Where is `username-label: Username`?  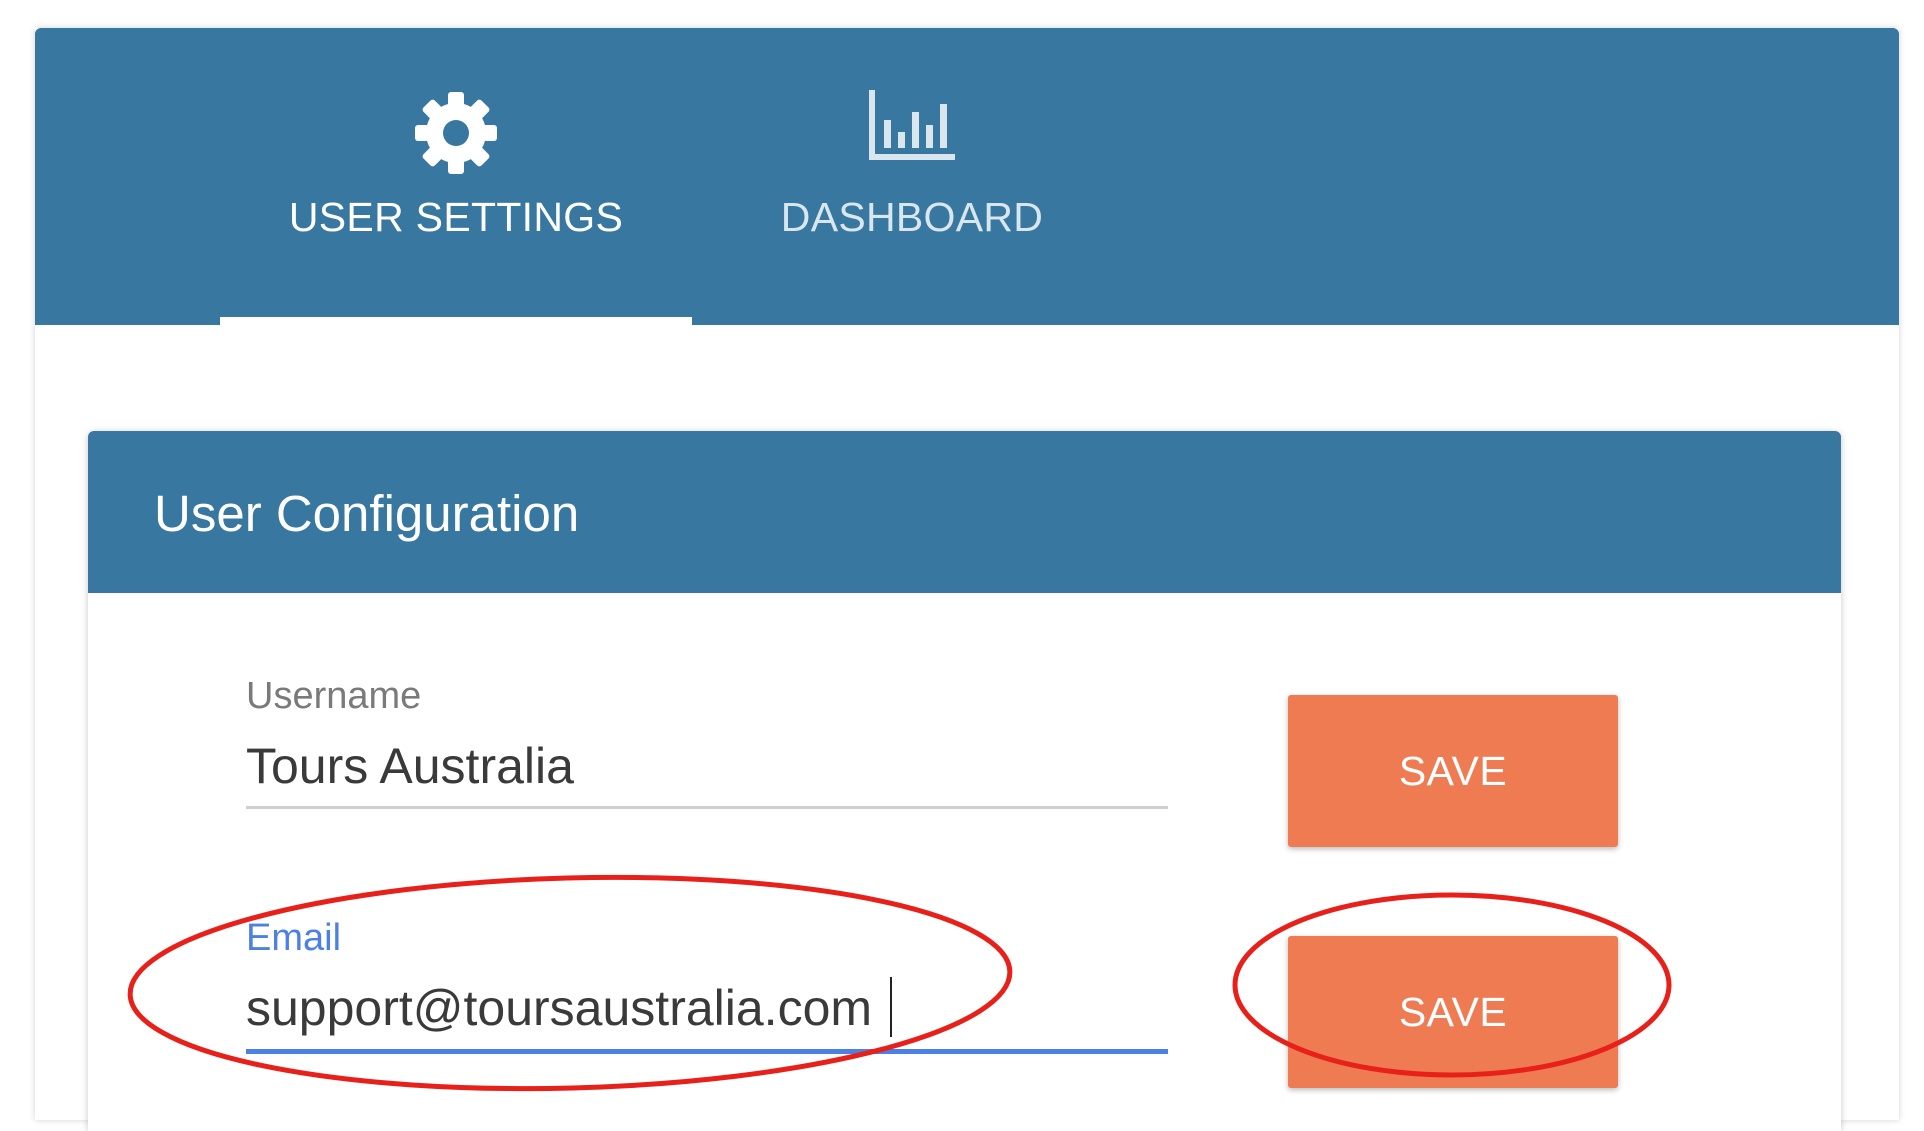 username-label: Username is located at coordinates (334, 696).